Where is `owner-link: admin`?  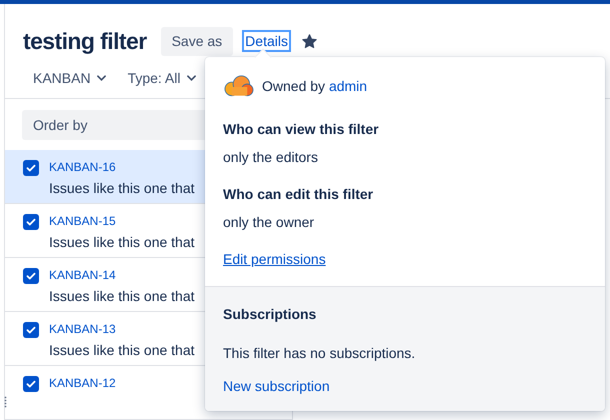 owner-link: admin is located at coordinates (348, 86).